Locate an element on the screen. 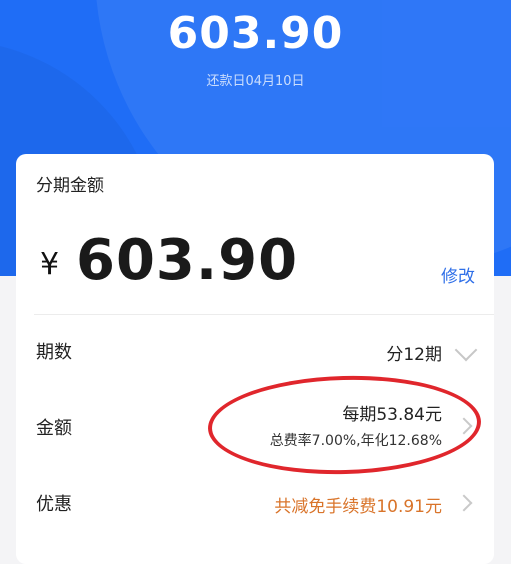 This screenshot has height=564, width=511. due-date: 还款日04月10日 is located at coordinates (255, 81).